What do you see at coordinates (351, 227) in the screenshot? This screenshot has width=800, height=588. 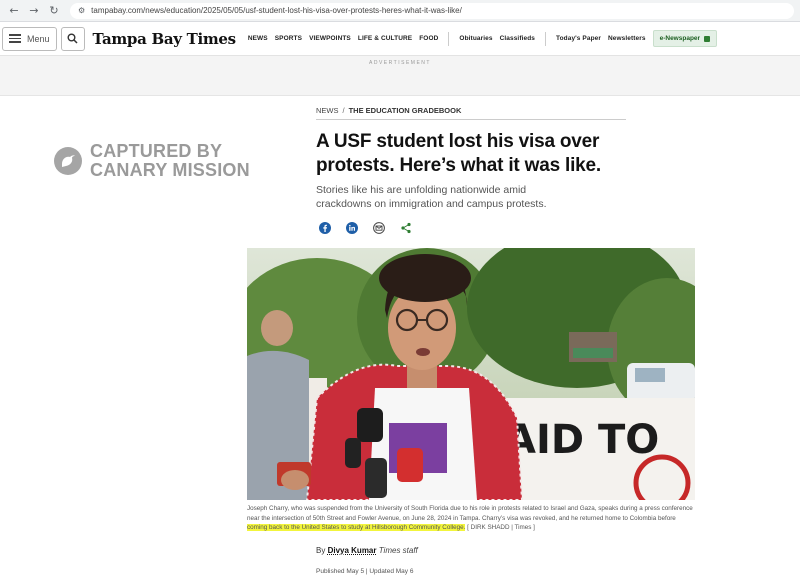 I see `linkedin-icon` at bounding box center [351, 227].